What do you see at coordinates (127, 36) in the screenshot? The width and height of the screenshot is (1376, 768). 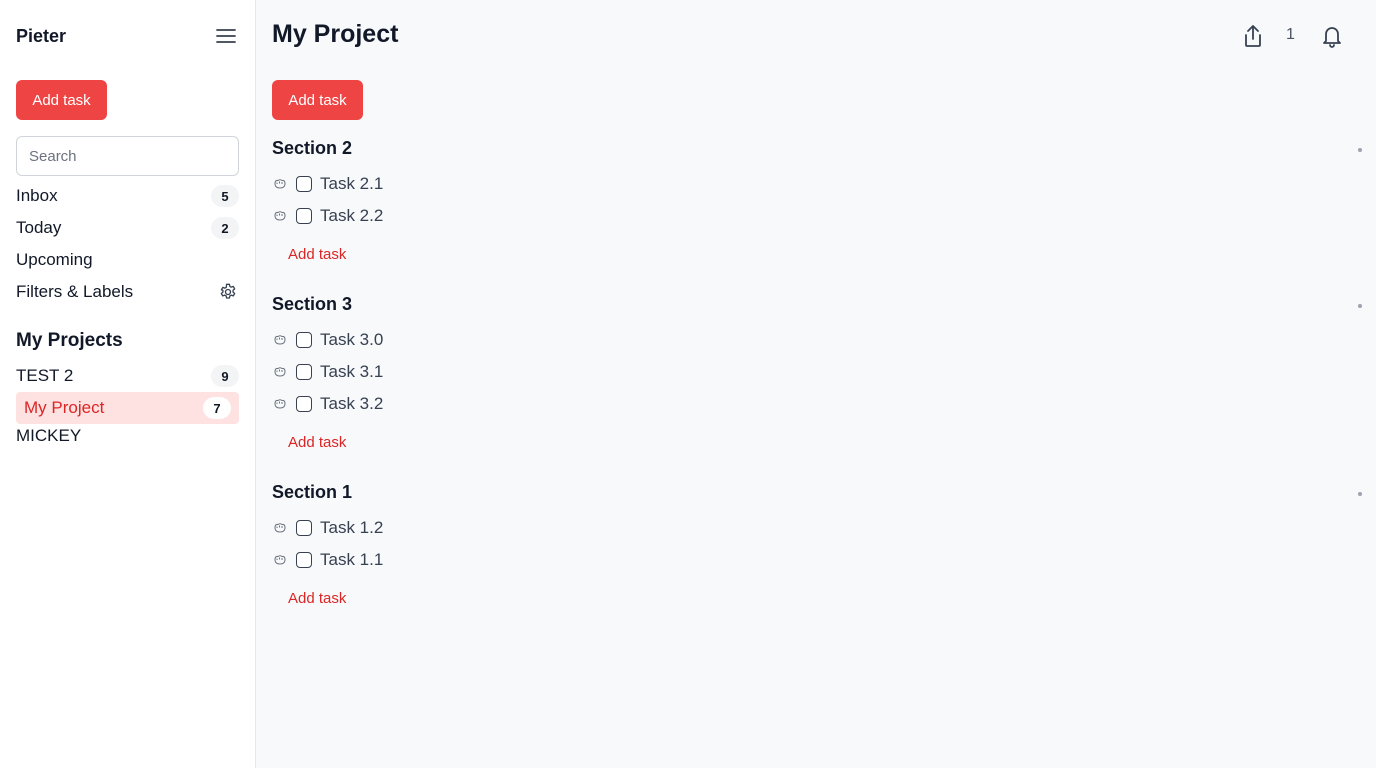 I see `sidebar-header: Pieter` at bounding box center [127, 36].